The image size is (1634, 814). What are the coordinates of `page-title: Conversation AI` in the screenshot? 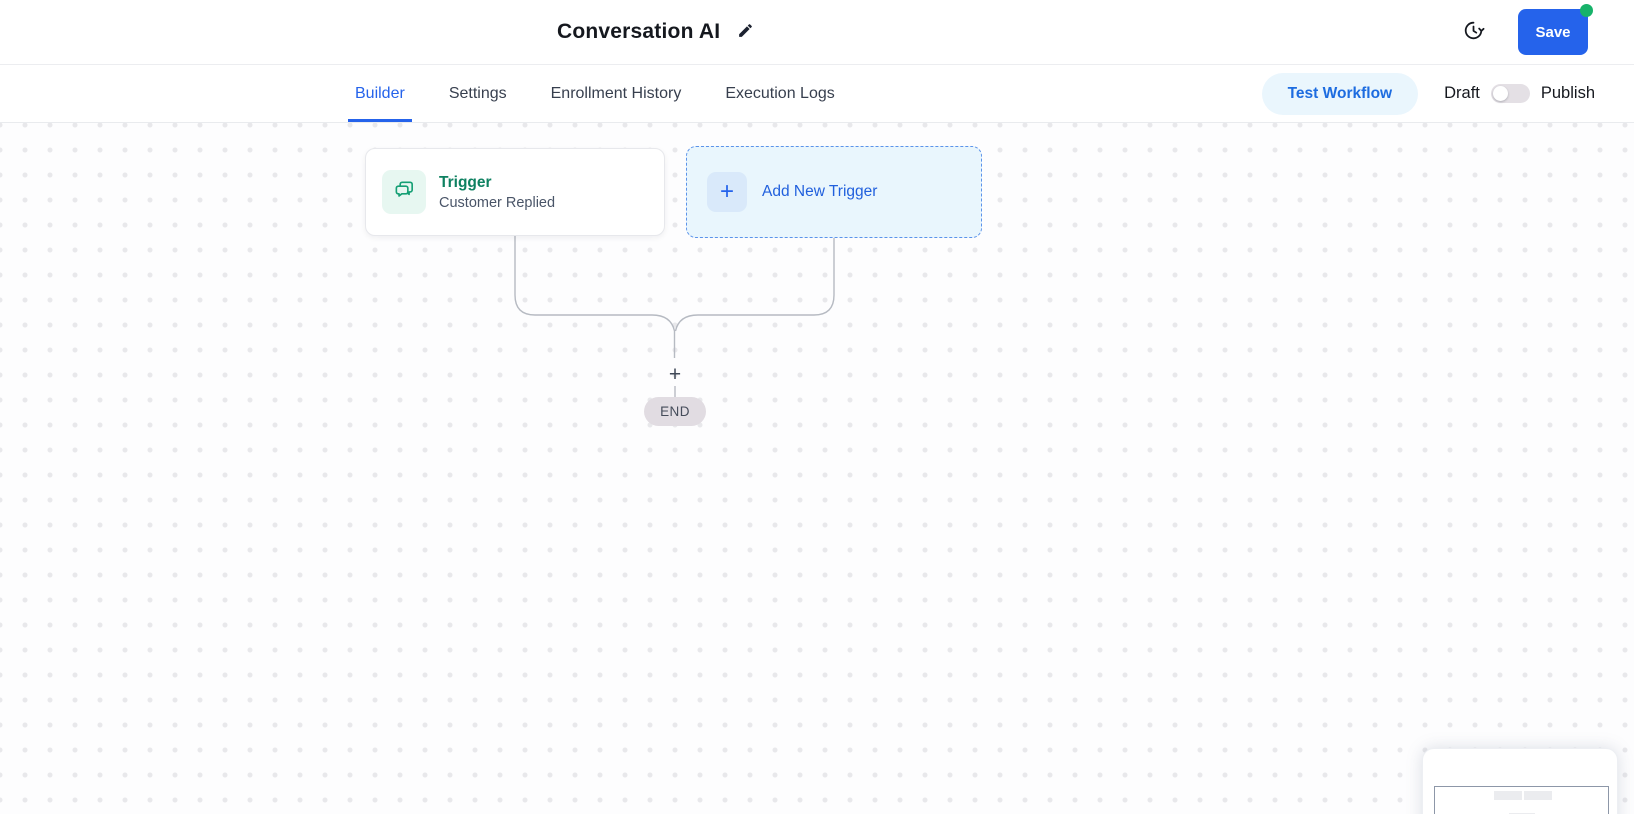 It's located at (639, 31).